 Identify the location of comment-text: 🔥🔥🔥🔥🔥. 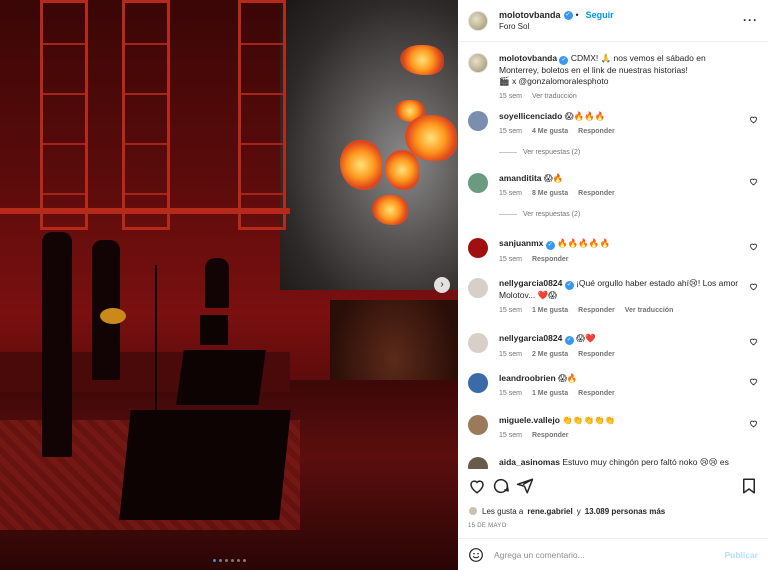
(584, 243).